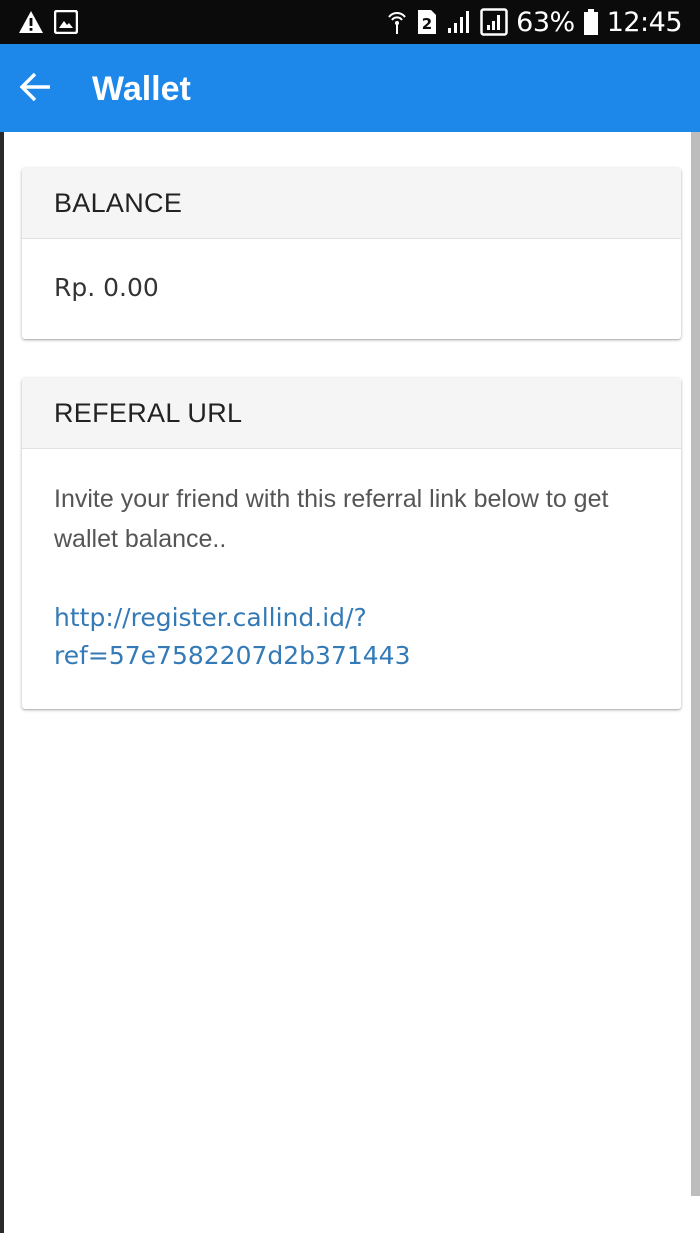  Describe the element at coordinates (351, 413) in the screenshot. I see `referral-card-header: REFERAL URL` at that location.